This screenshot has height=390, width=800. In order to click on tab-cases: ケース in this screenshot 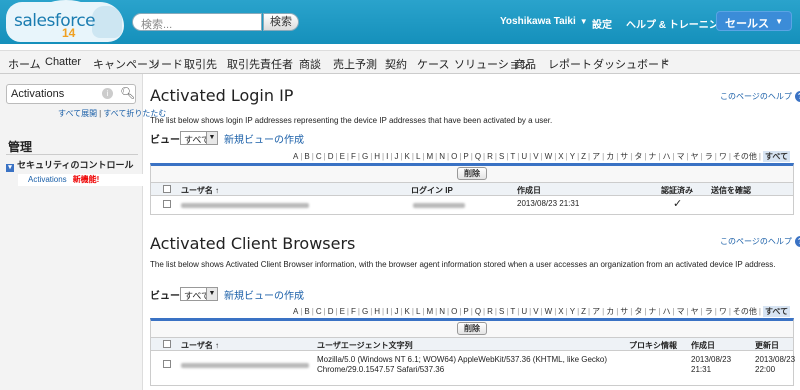, I will do `click(433, 64)`.